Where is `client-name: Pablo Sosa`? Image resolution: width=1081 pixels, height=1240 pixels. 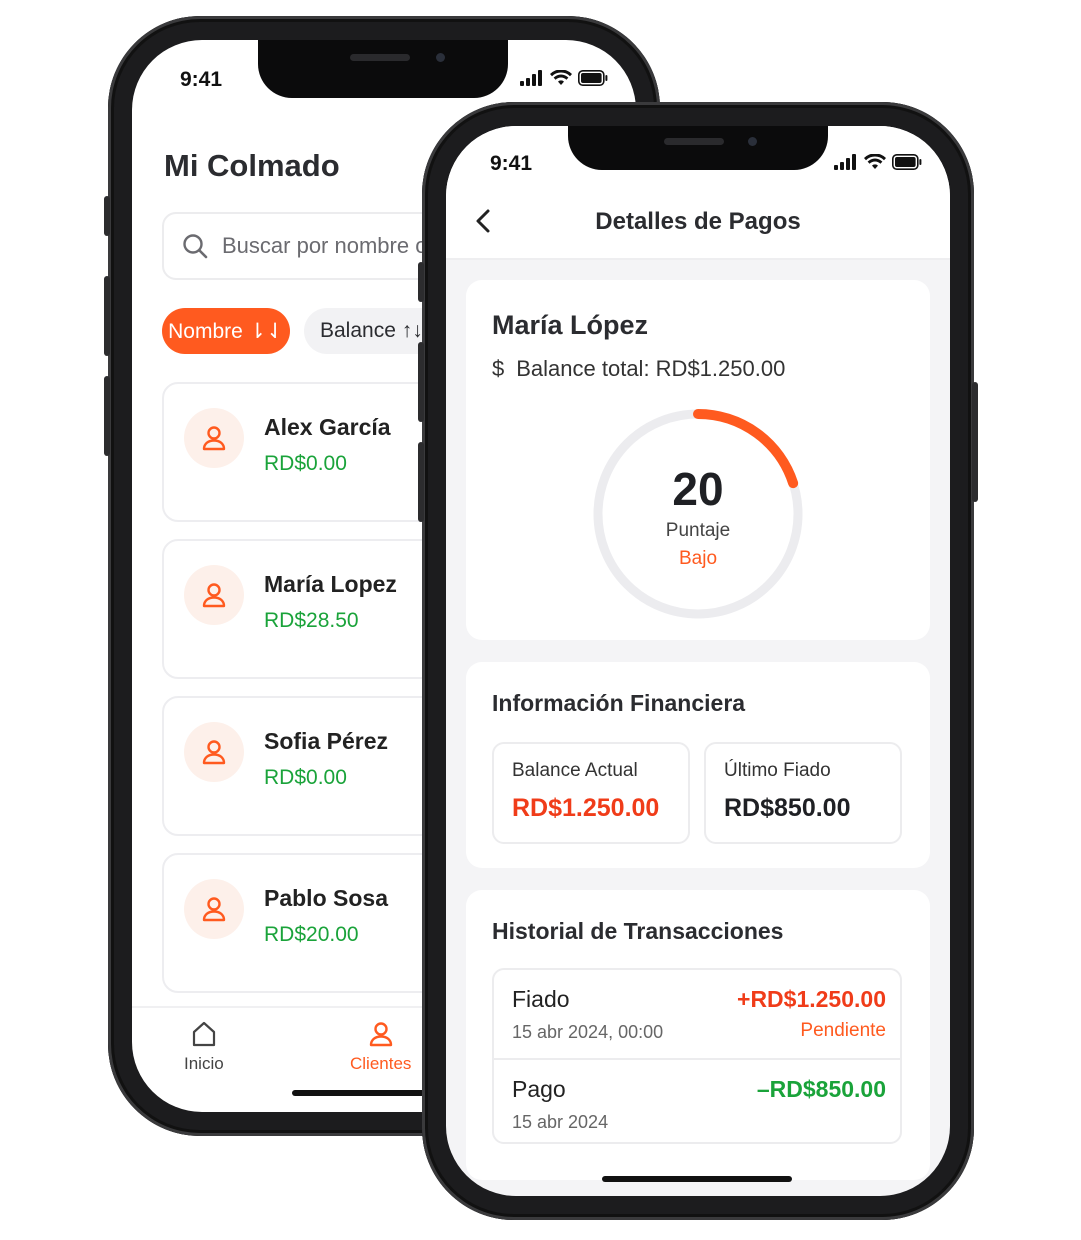
client-name: Pablo Sosa is located at coordinates (326, 898).